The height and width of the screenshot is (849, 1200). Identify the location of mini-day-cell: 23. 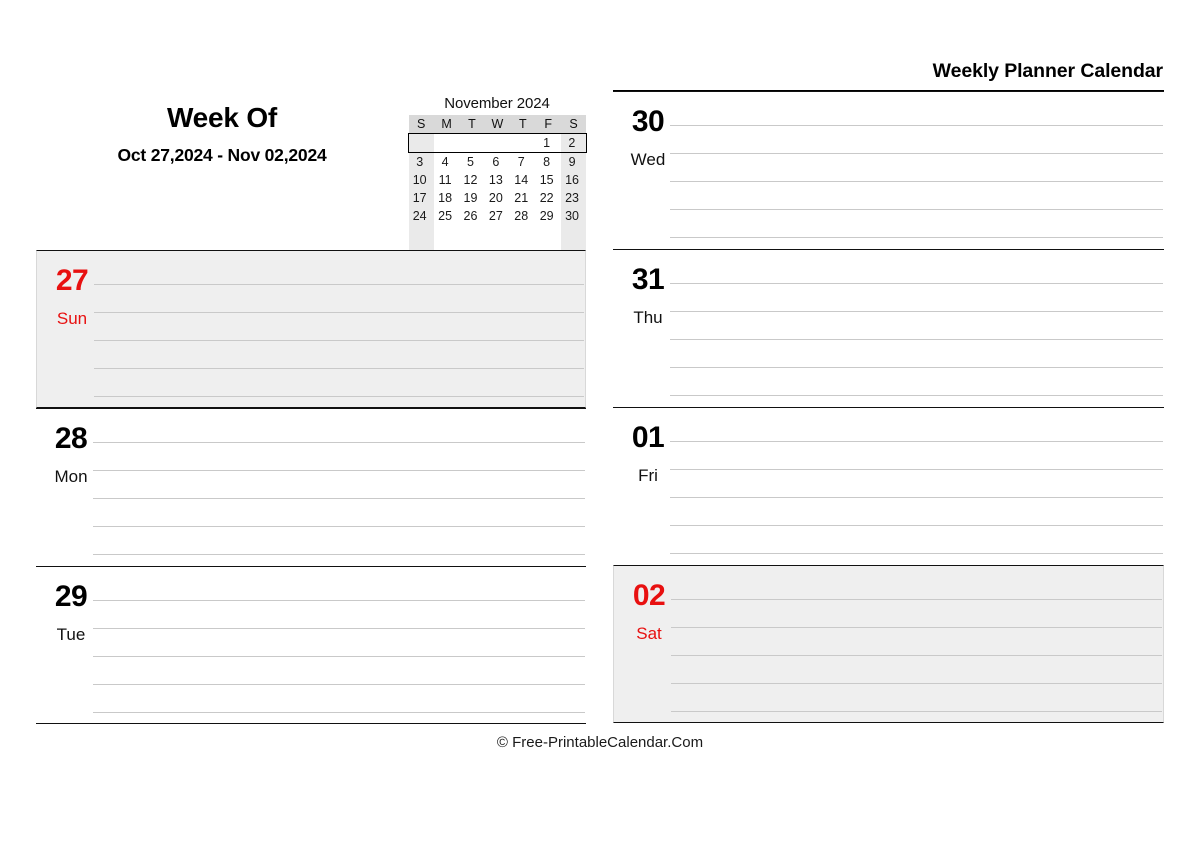
(573, 198).